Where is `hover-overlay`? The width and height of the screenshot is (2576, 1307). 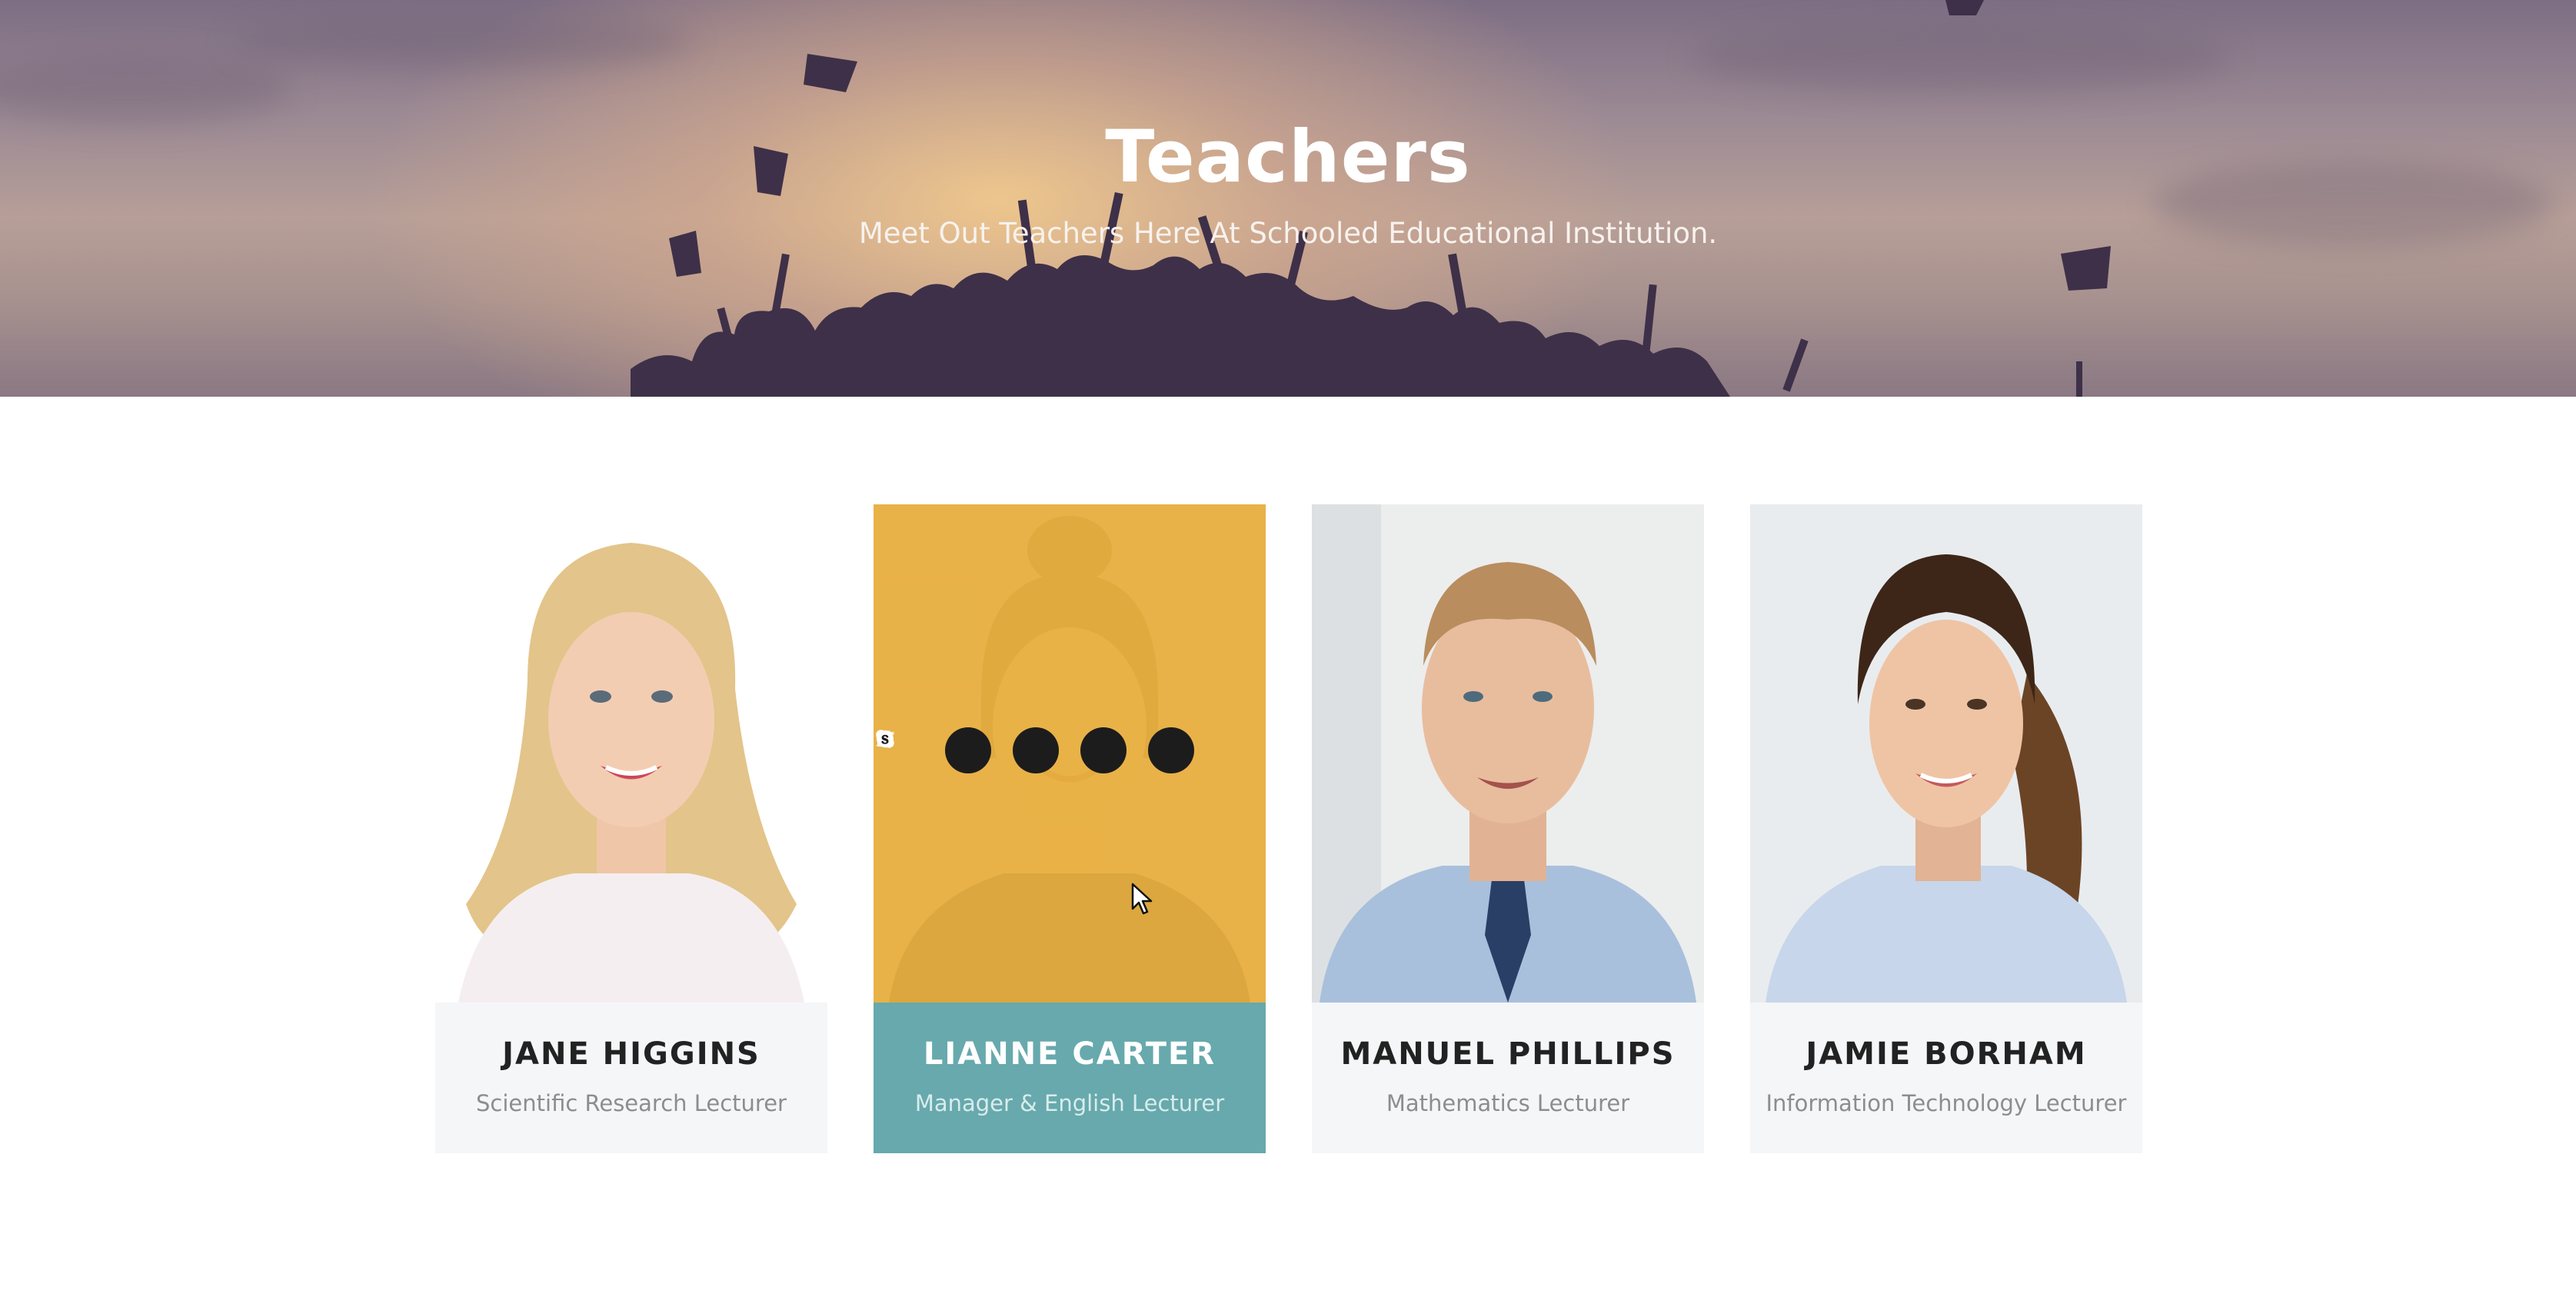
hover-overlay is located at coordinates (1070, 753).